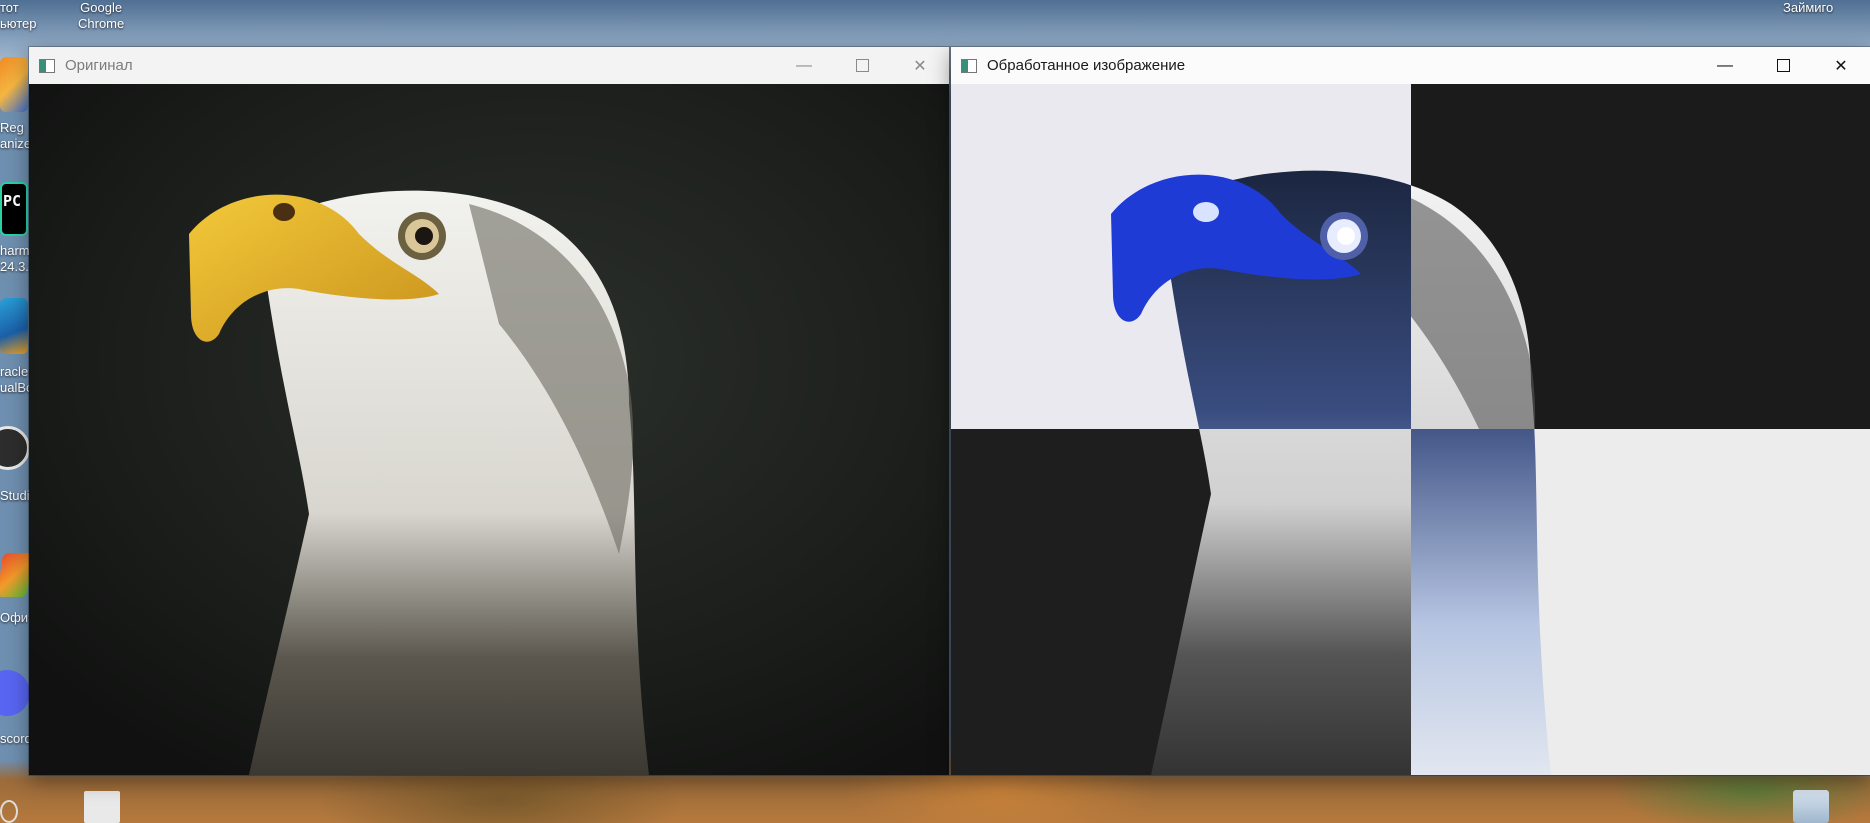  I want to click on virtualbox-icon, so click(14, 326).